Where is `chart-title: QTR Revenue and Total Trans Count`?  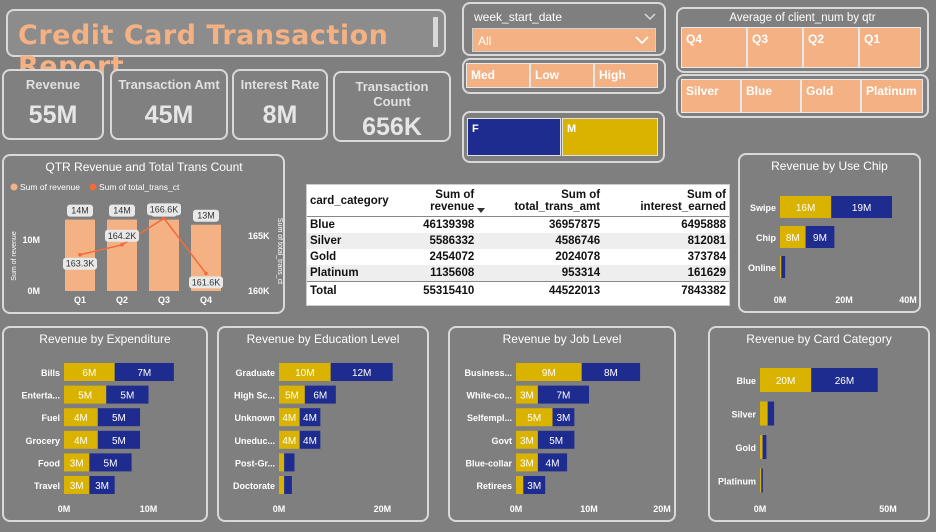
chart-title: QTR Revenue and Total Trans Count is located at coordinates (144, 167).